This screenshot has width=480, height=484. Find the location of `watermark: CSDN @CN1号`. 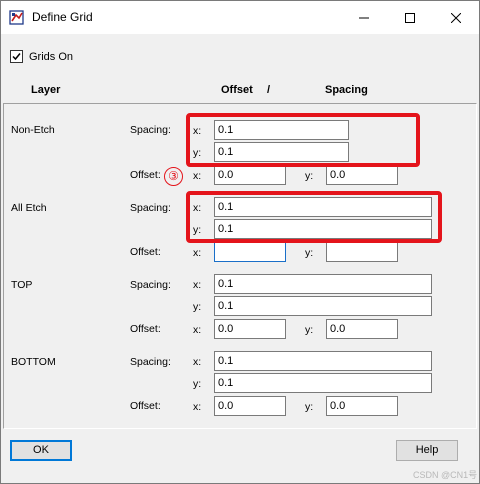

watermark: CSDN @CN1号 is located at coordinates (445, 475).